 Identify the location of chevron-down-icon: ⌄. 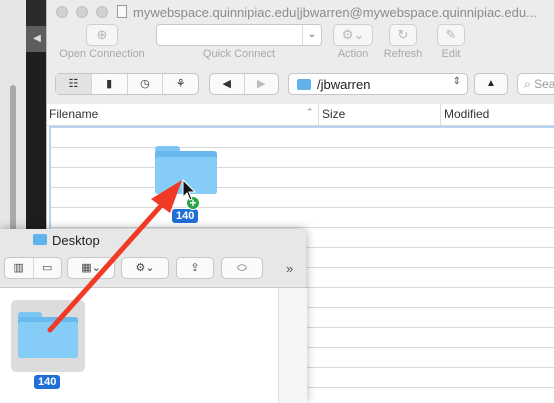
(311, 35).